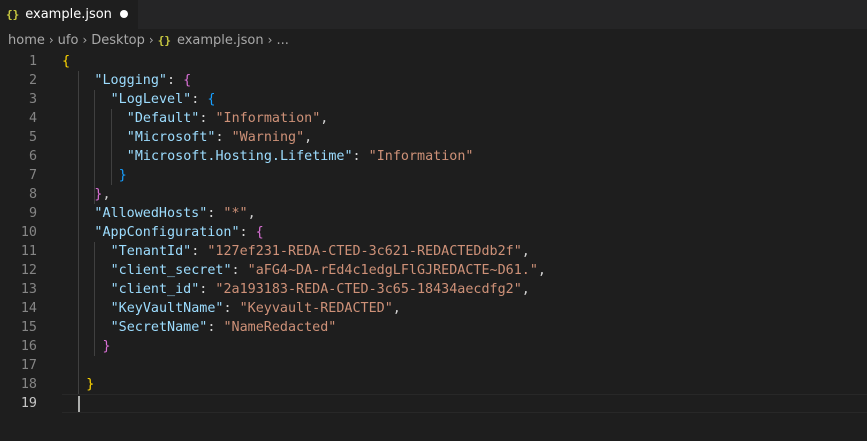  I want to click on line-number: 10, so click(28, 232).